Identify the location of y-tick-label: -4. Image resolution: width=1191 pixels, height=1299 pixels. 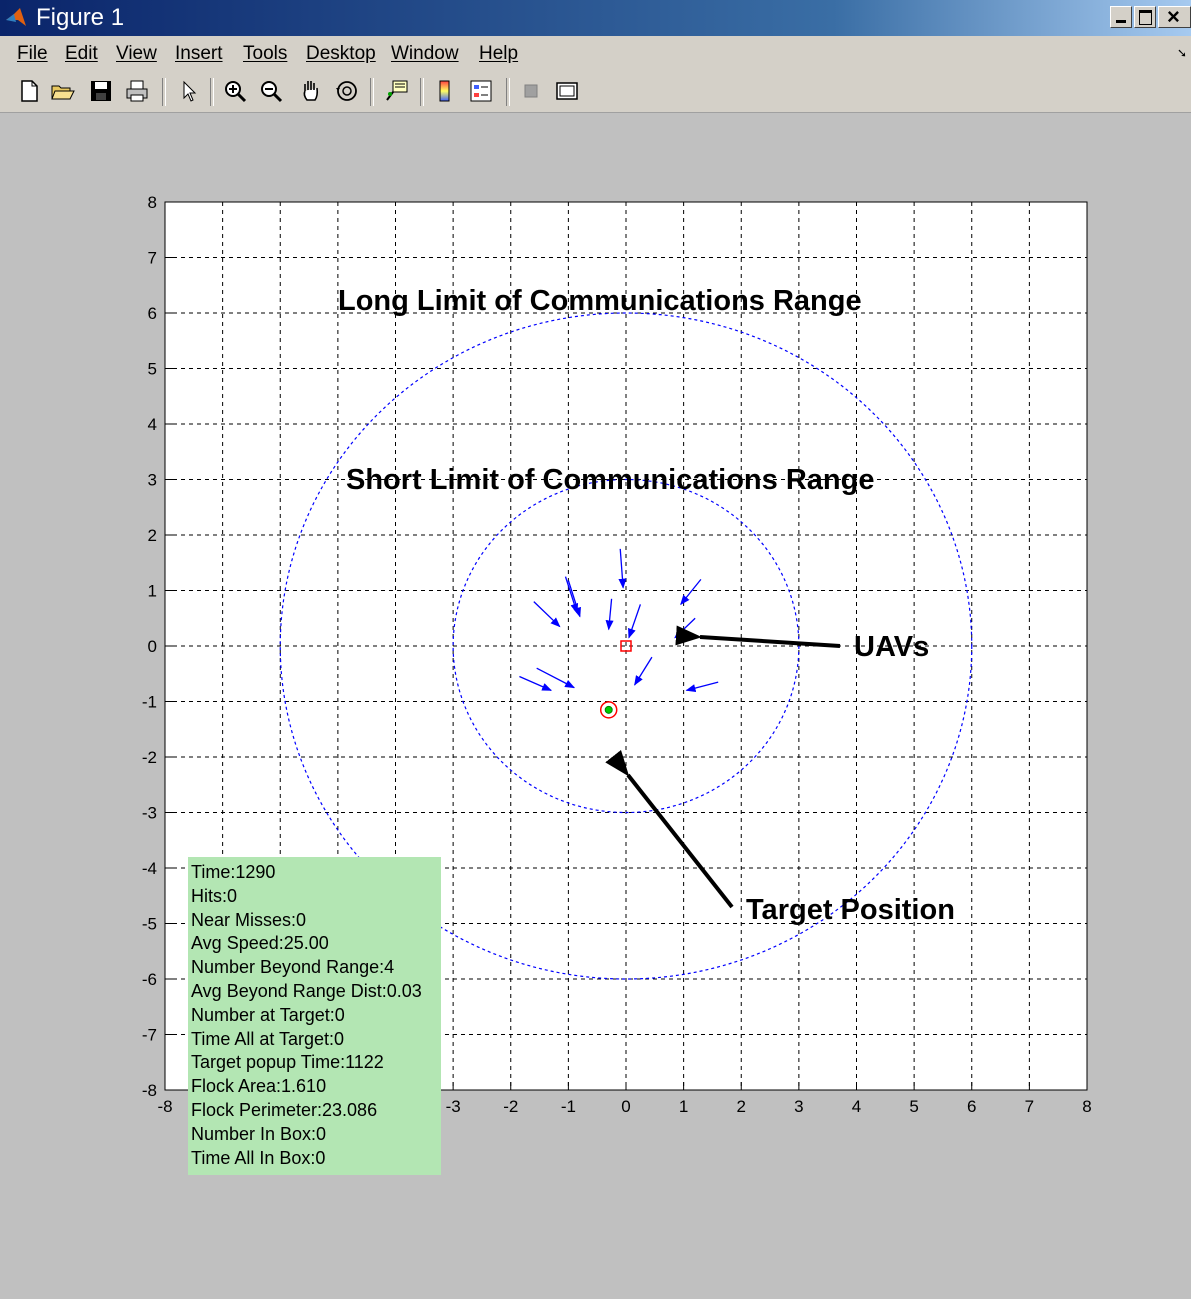
(149, 868).